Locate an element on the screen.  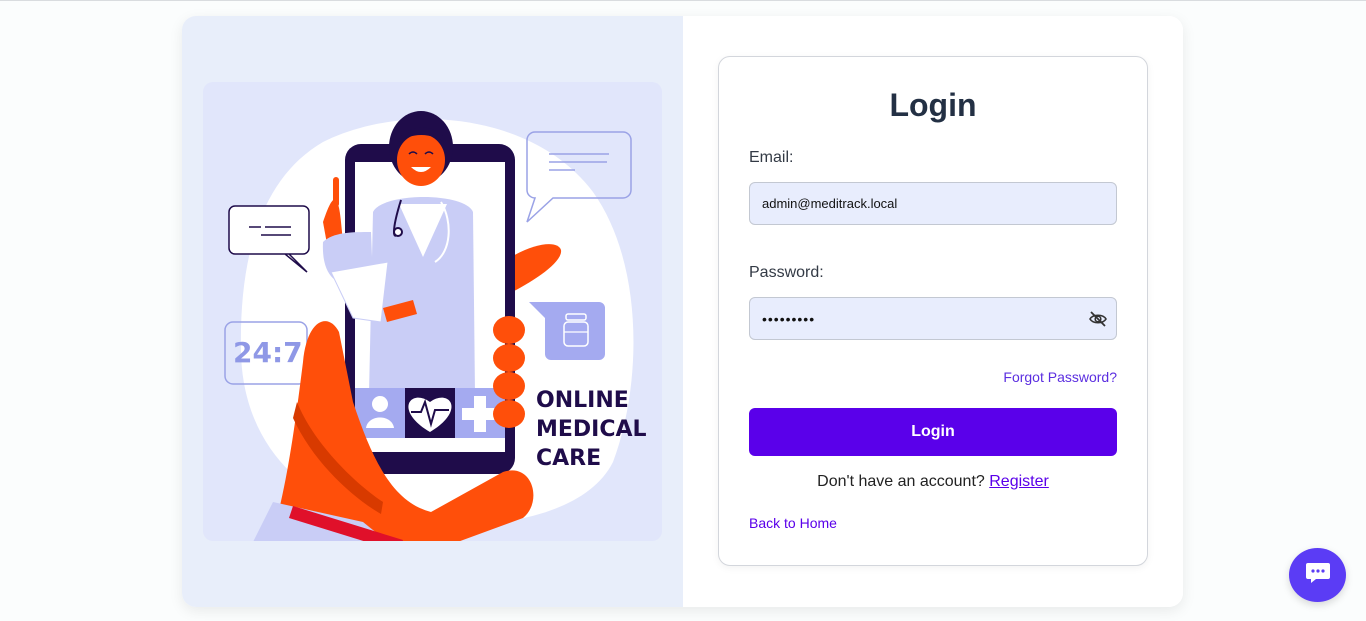
badge-24-7: 24:7 is located at coordinates (268, 352).